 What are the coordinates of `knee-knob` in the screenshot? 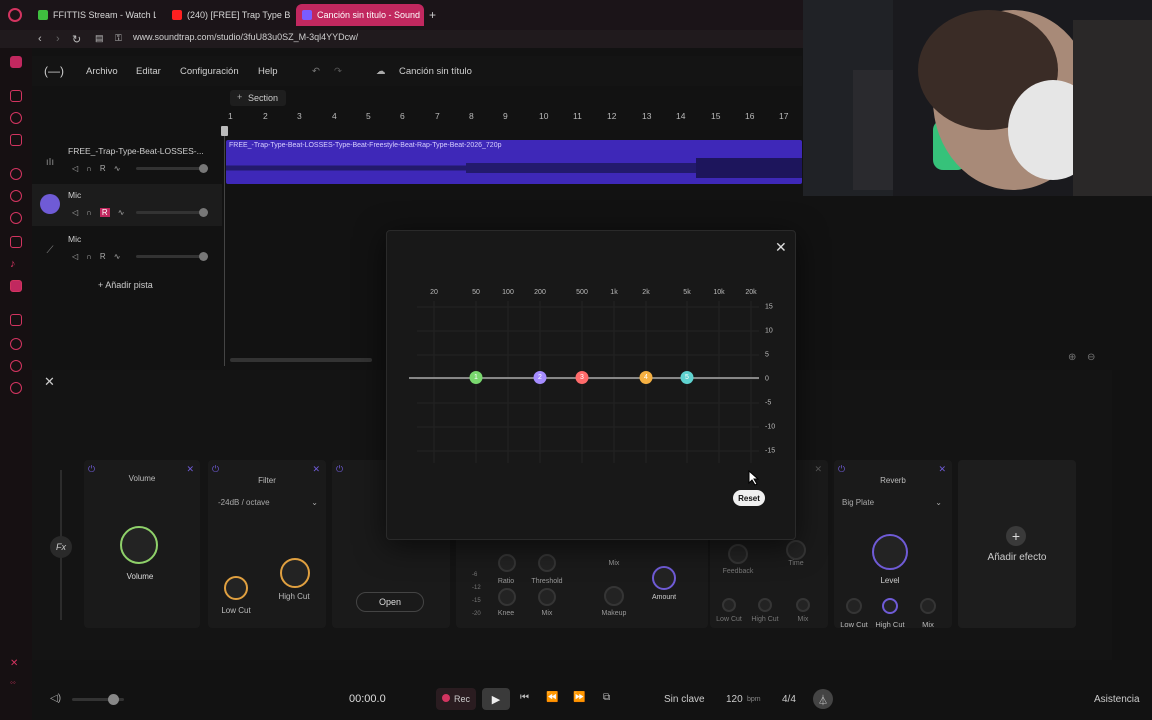 It's located at (507, 597).